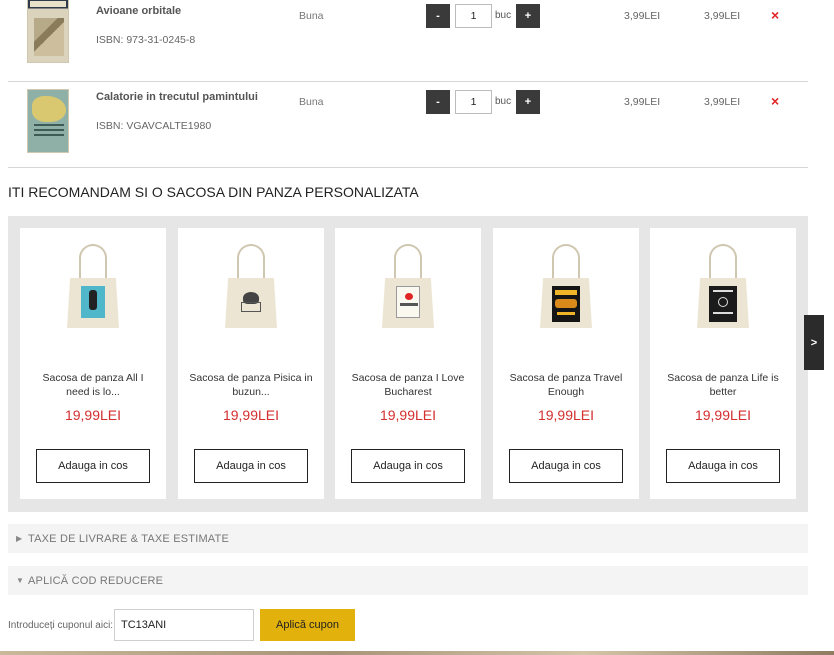 The image size is (834, 655). Describe the element at coordinates (566, 385) in the screenshot. I see `product-name: Sacosa de panza Travel Enough` at that location.